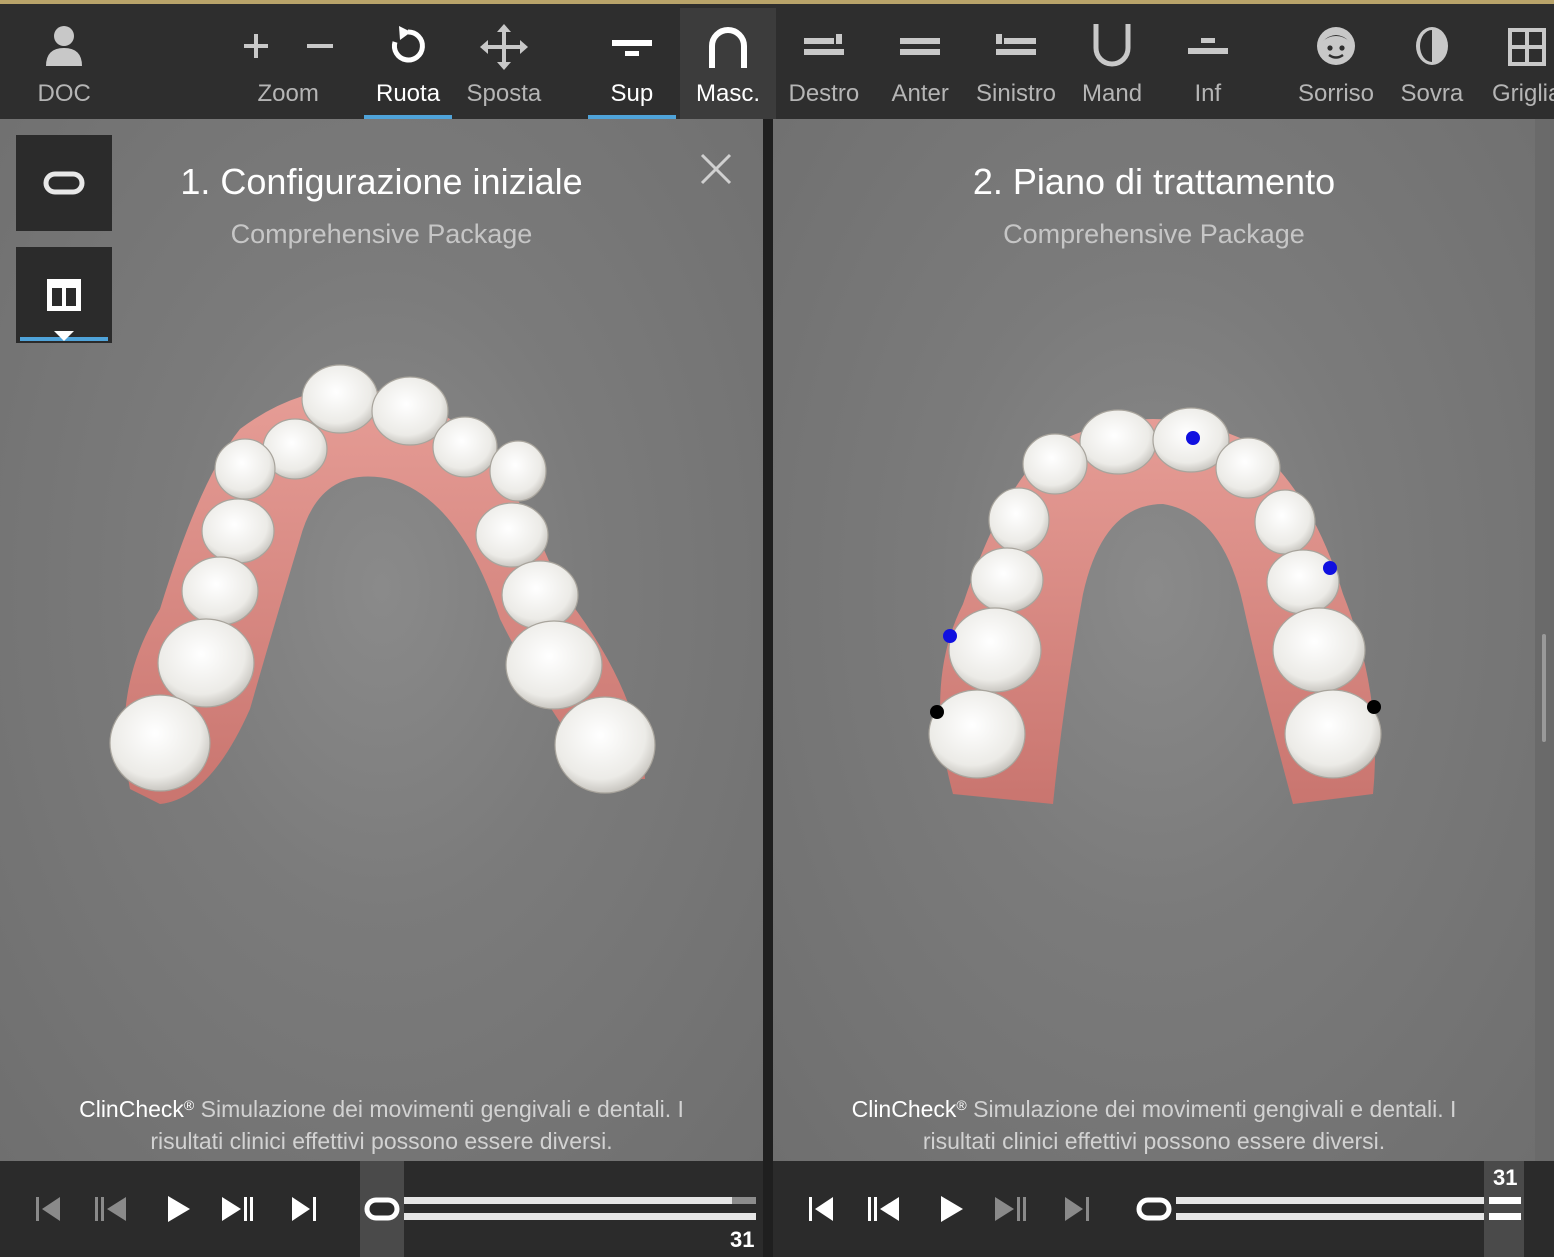 This screenshot has width=1554, height=1257. What do you see at coordinates (504, 93) in the screenshot?
I see `move-label: Sposta` at bounding box center [504, 93].